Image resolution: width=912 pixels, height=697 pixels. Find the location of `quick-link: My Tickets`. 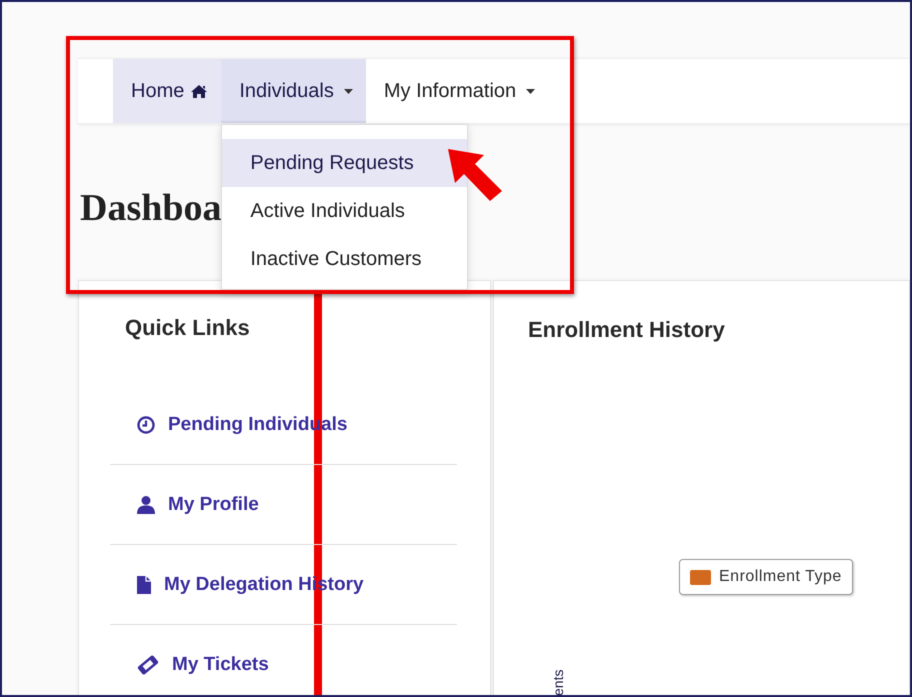

quick-link: My Tickets is located at coordinates (202, 665).